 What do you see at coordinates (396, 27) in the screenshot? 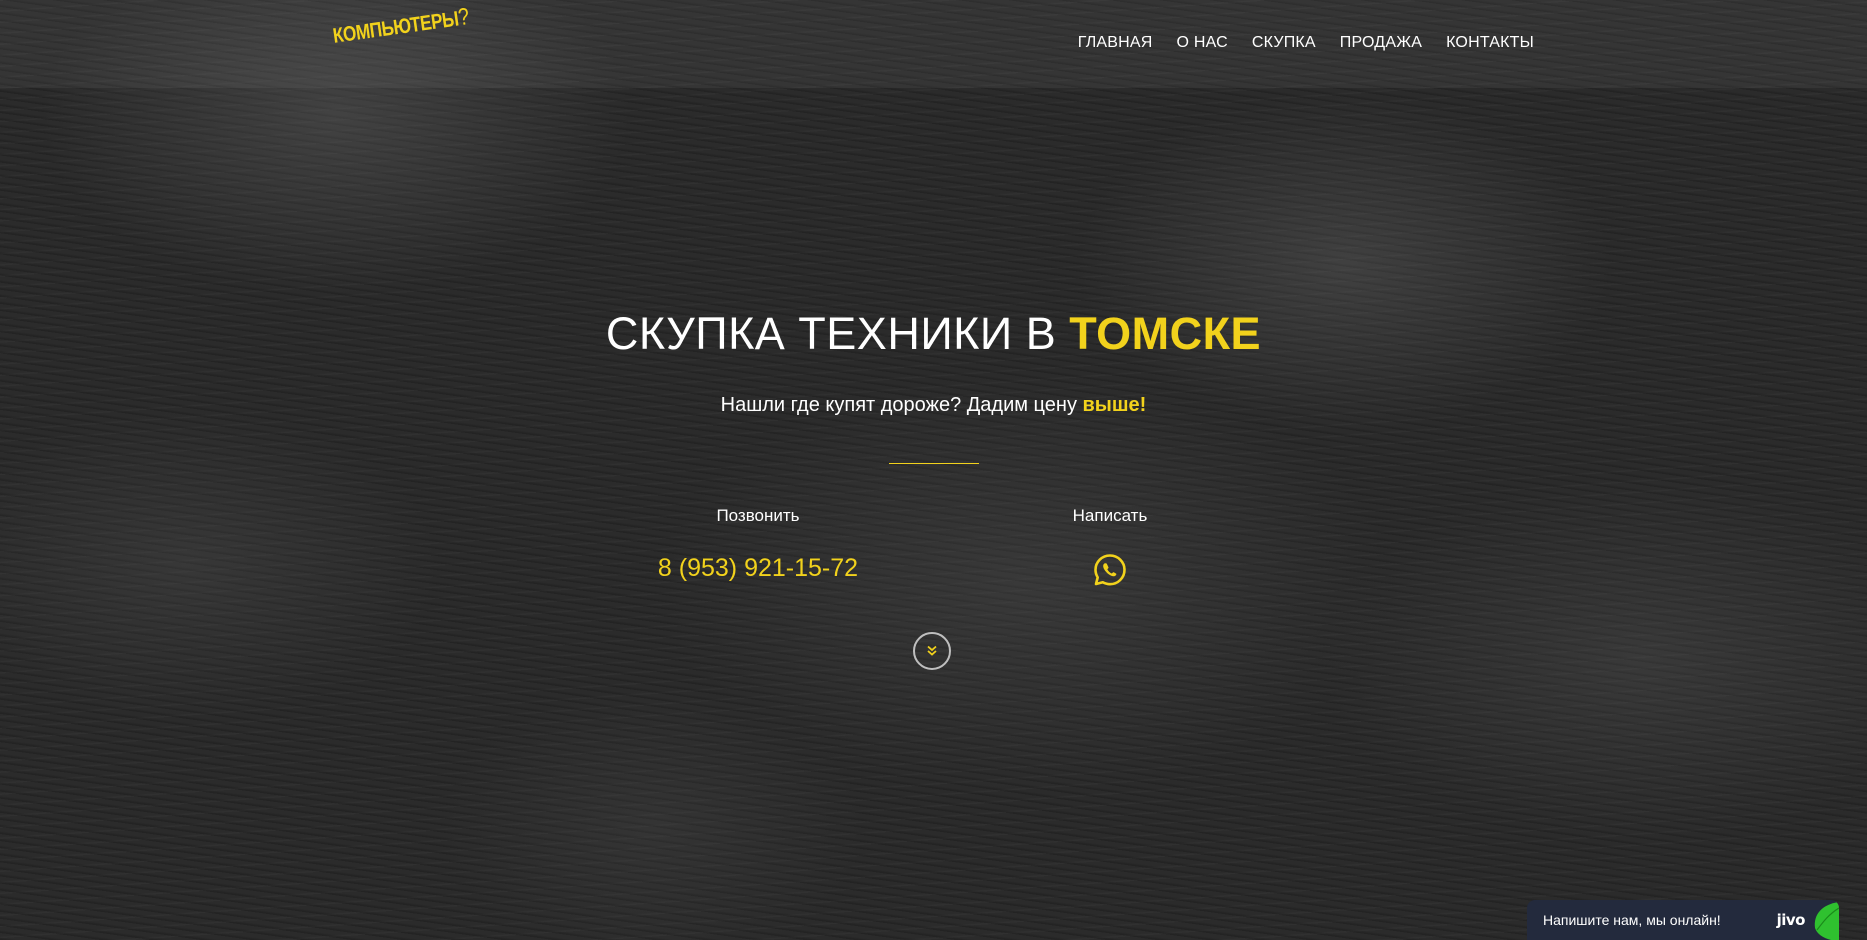
I see `logo-text: КОМПЬЮТЕРЫ` at bounding box center [396, 27].